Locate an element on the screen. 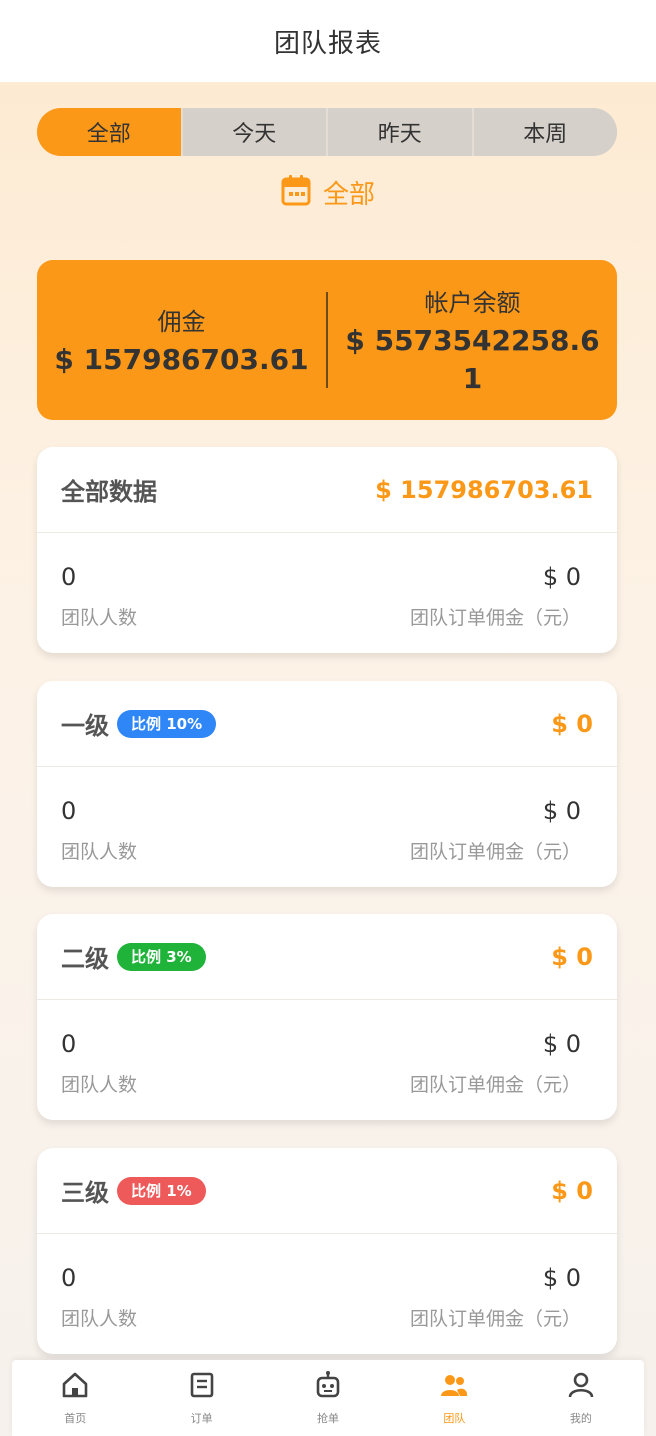 The width and height of the screenshot is (656, 1436). nav-home: 首页 is located at coordinates (75, 1398).